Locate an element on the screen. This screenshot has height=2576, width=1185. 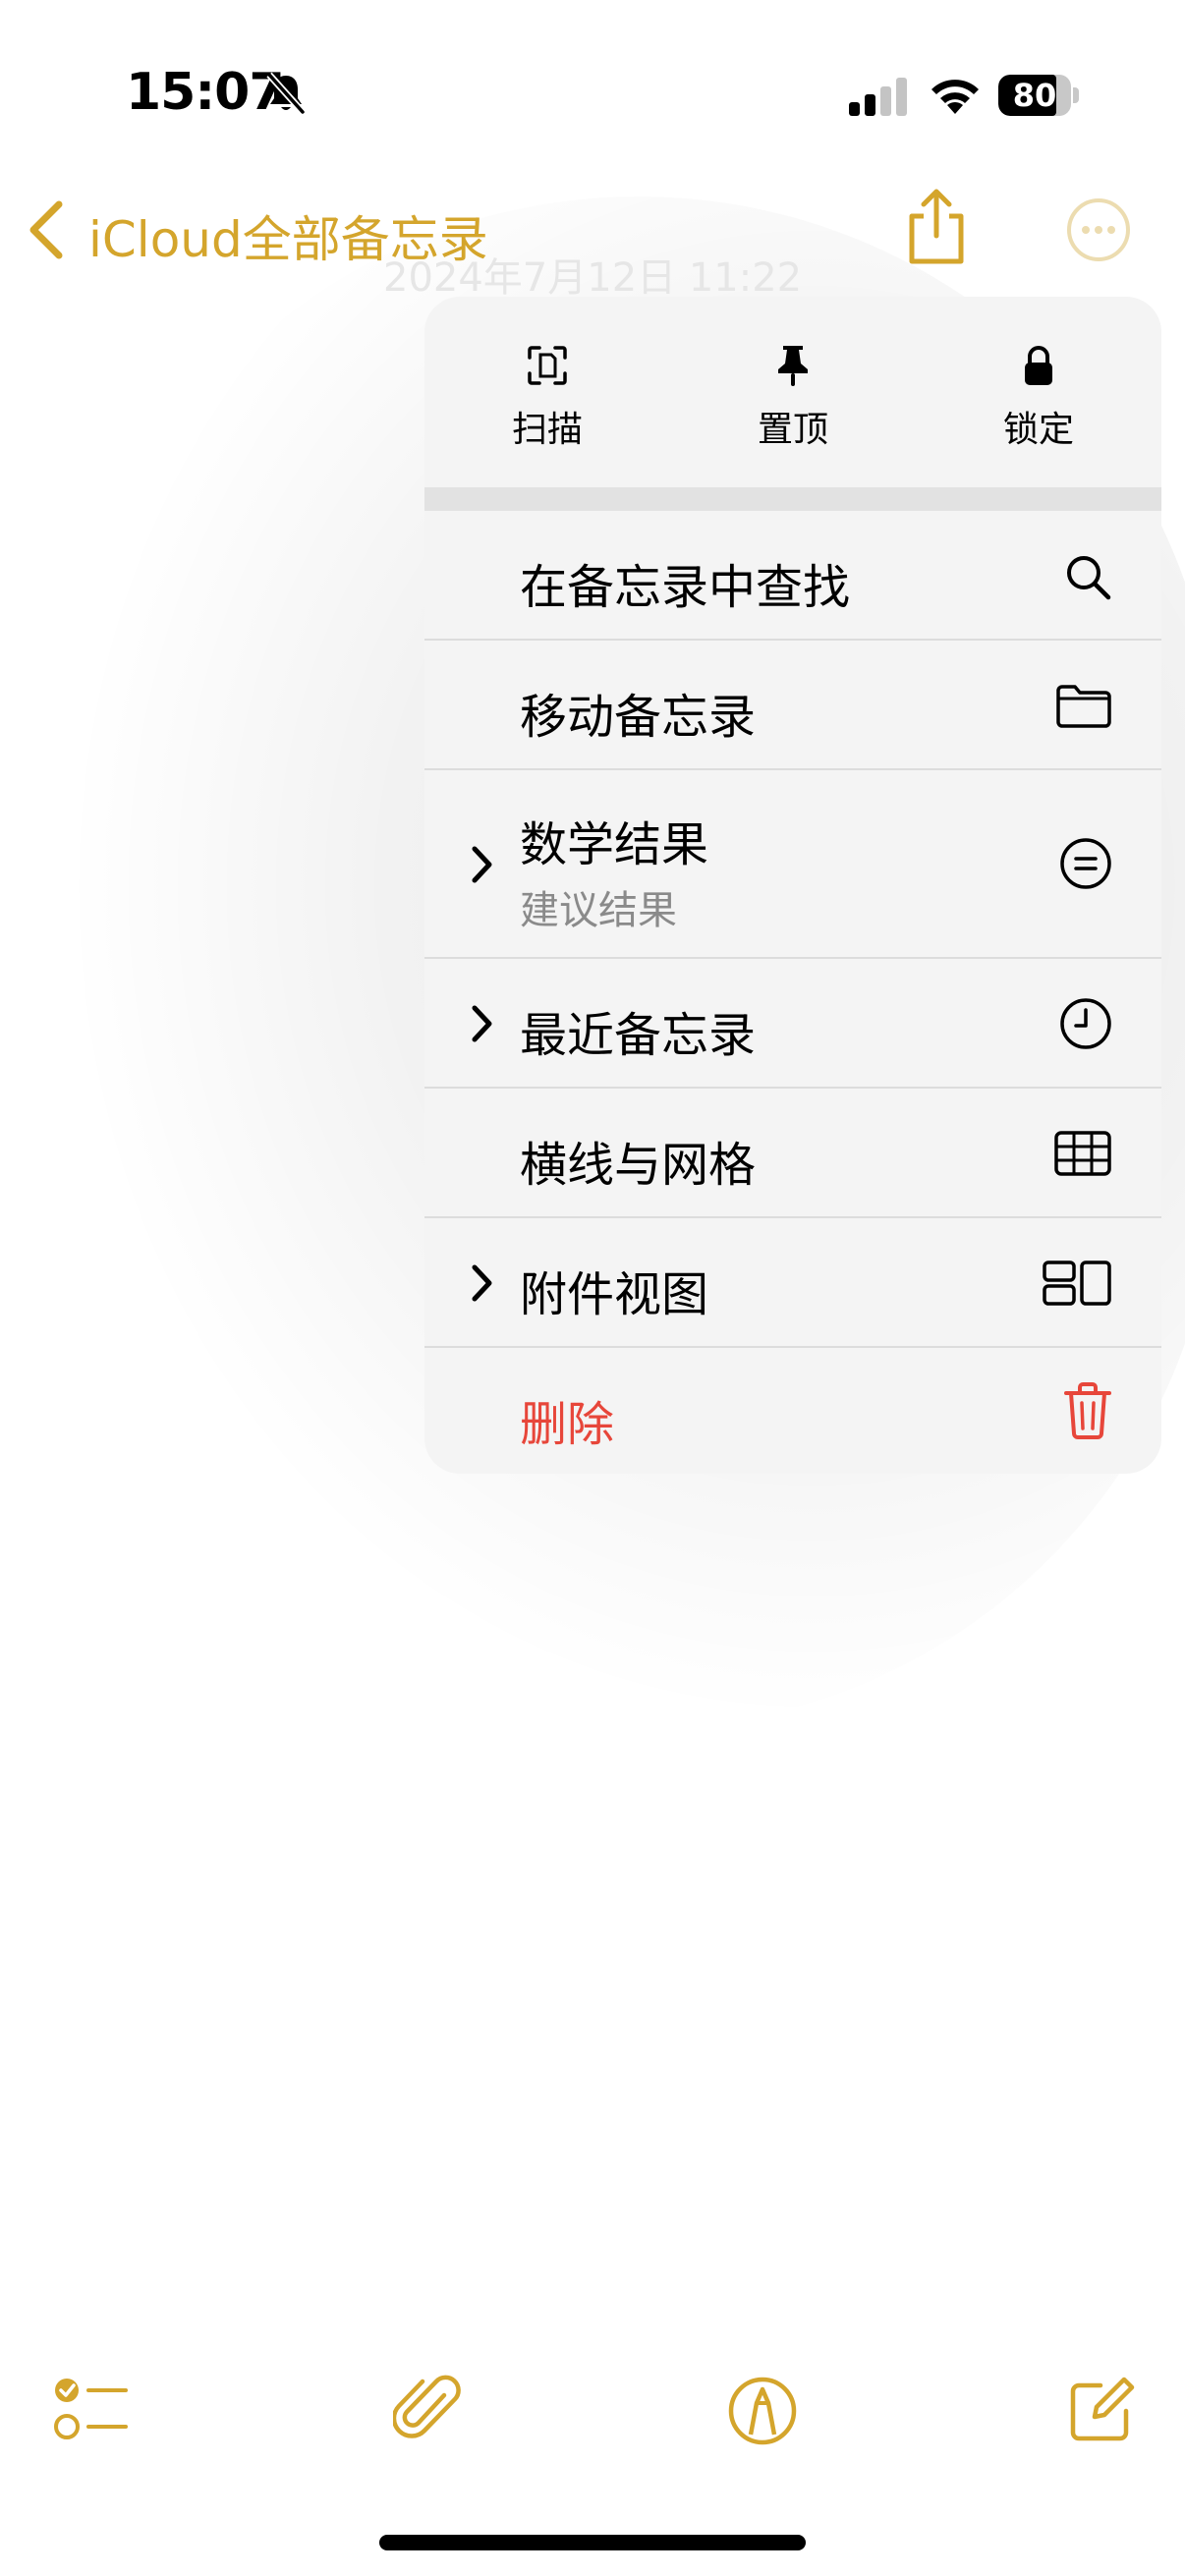
search-icon is located at coordinates (1089, 578).